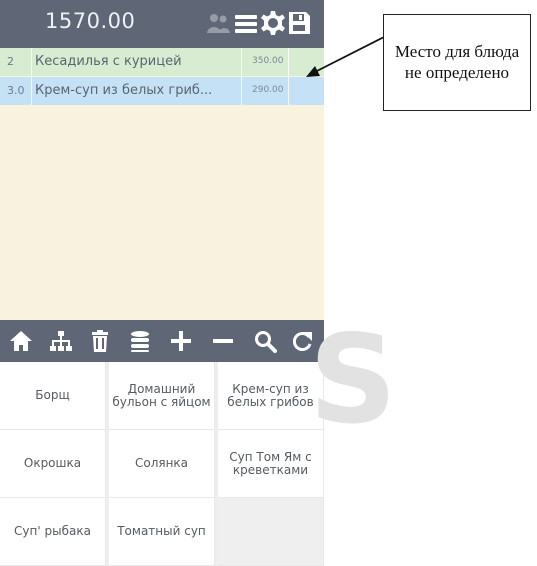  What do you see at coordinates (53, 532) in the screenshot?
I see `menu-item-fisherman-soup: Суп' рыбака` at bounding box center [53, 532].